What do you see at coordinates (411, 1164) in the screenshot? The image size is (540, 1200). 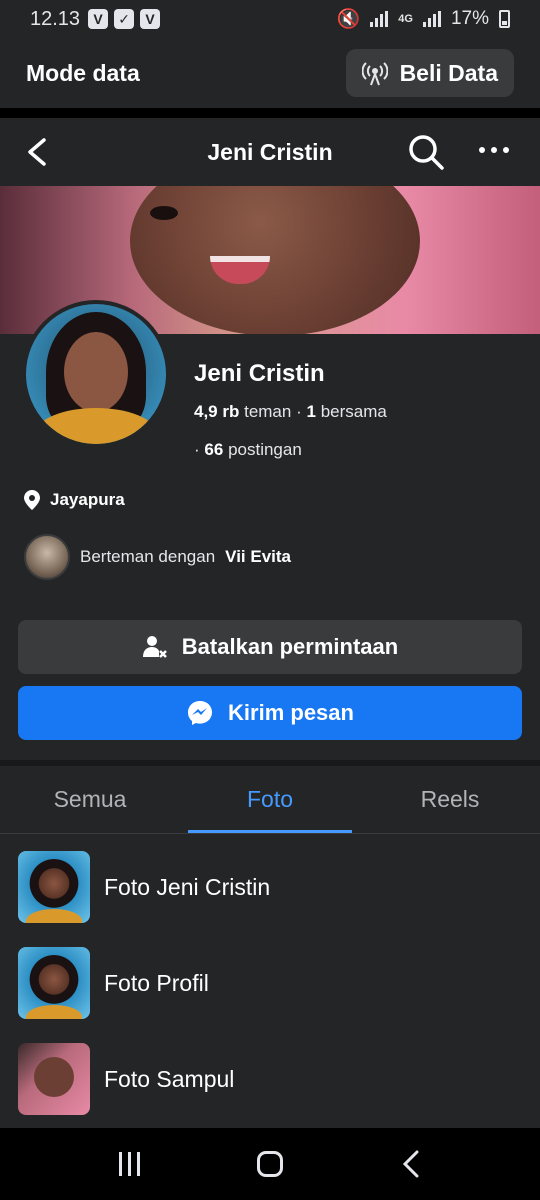 I see `back-icon` at bounding box center [411, 1164].